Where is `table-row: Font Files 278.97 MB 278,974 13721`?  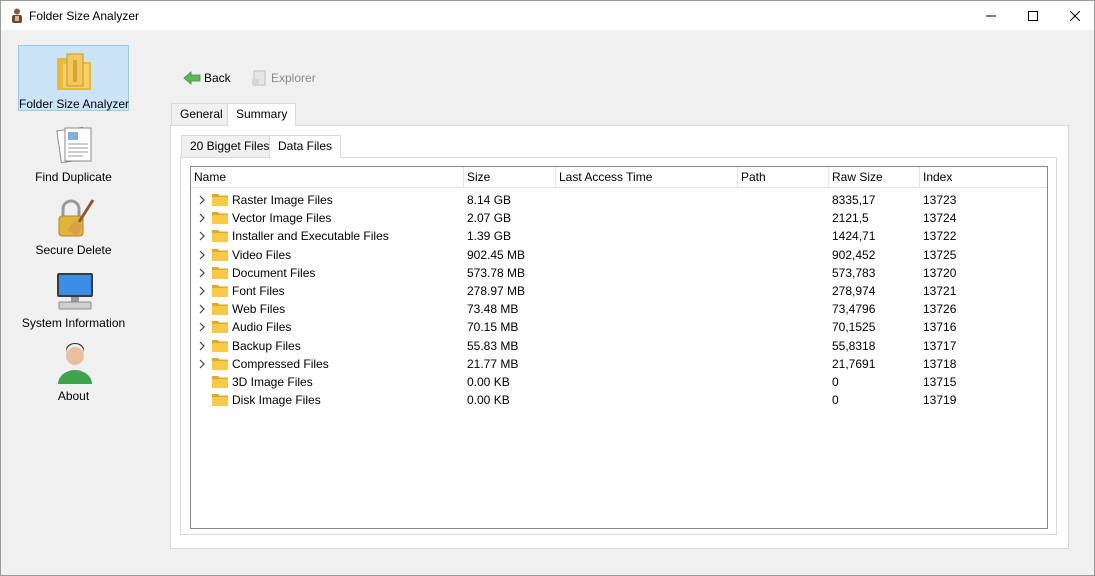
table-row: Font Files 278.97 MB 278,974 13721 is located at coordinates (619, 291).